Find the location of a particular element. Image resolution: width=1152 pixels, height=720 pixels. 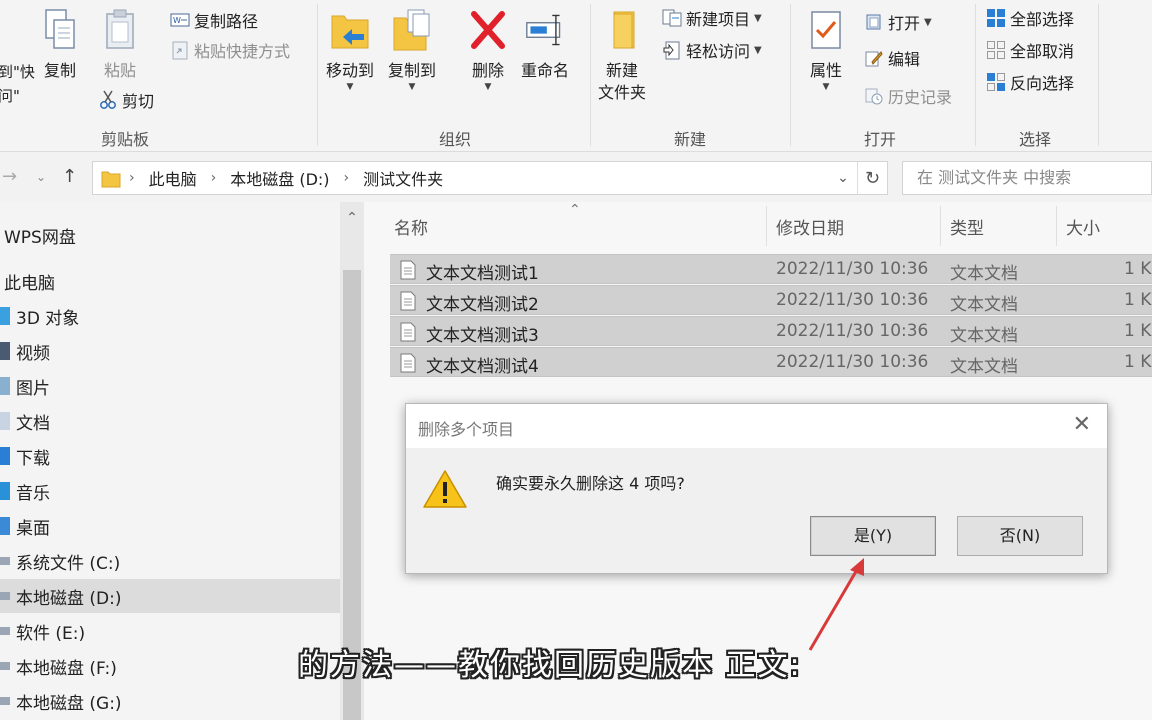

sidebar-item-desktop: 桌面 is located at coordinates (170, 526).